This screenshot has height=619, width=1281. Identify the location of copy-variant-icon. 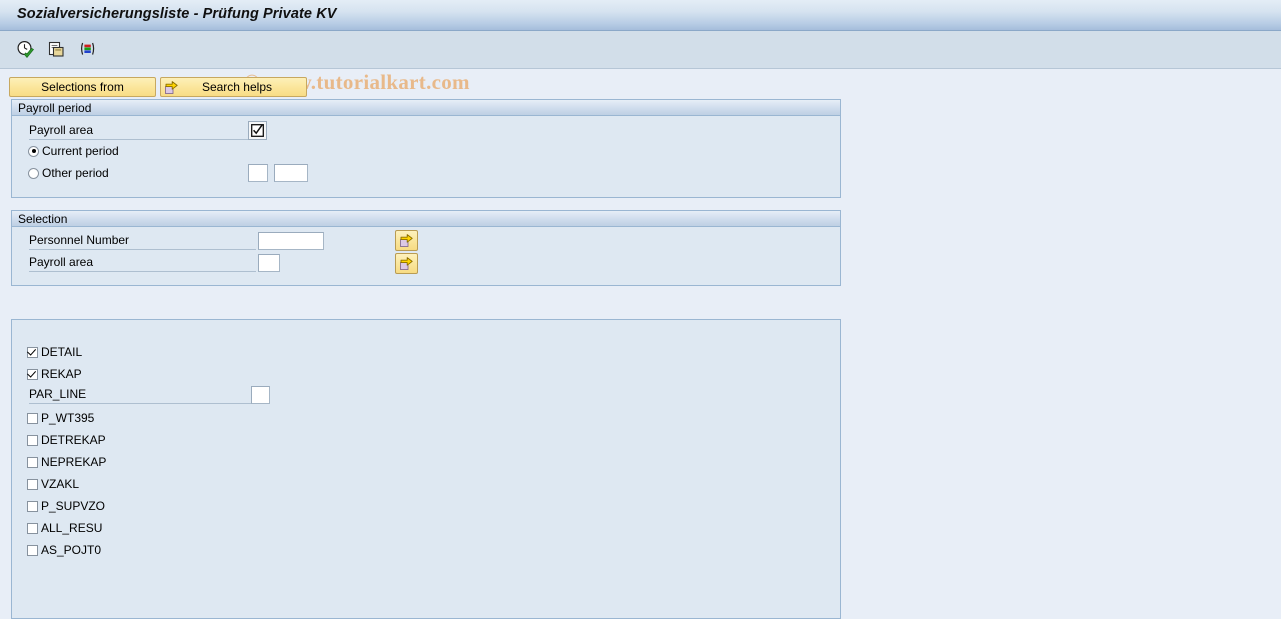
(56, 49).